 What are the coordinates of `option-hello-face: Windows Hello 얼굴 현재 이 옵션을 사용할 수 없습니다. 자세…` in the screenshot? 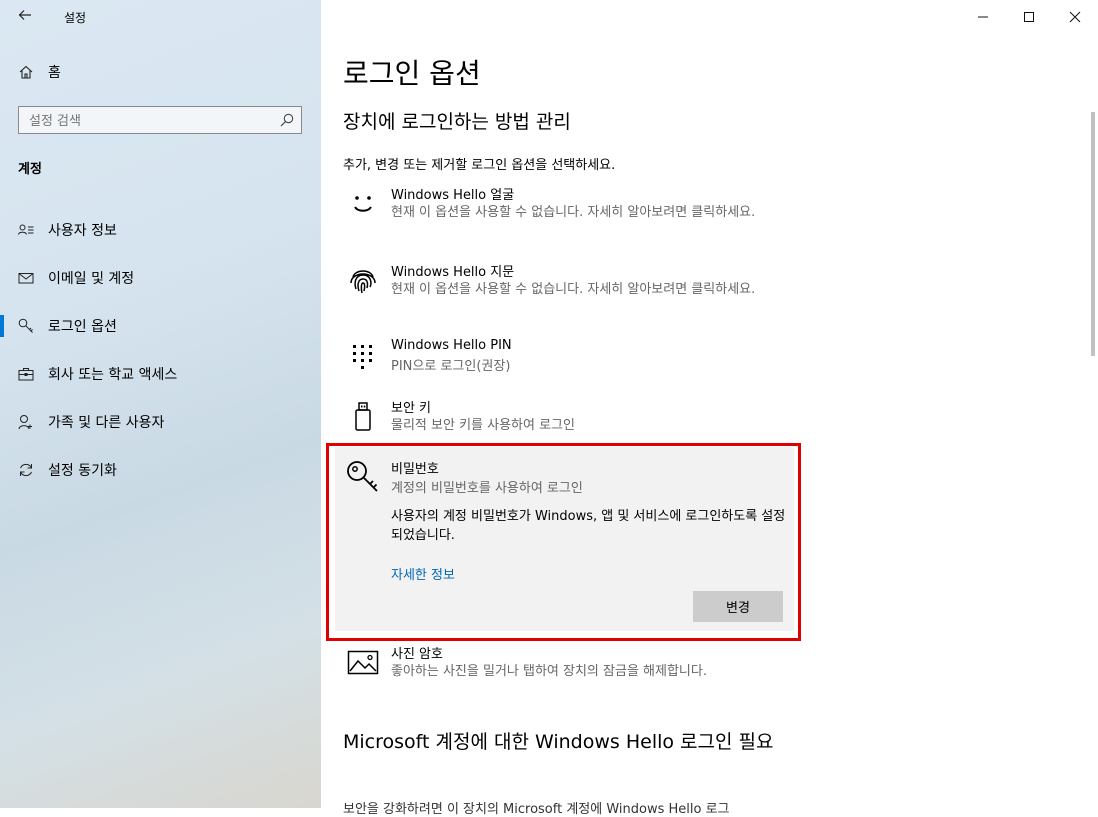 It's located at (573, 214).